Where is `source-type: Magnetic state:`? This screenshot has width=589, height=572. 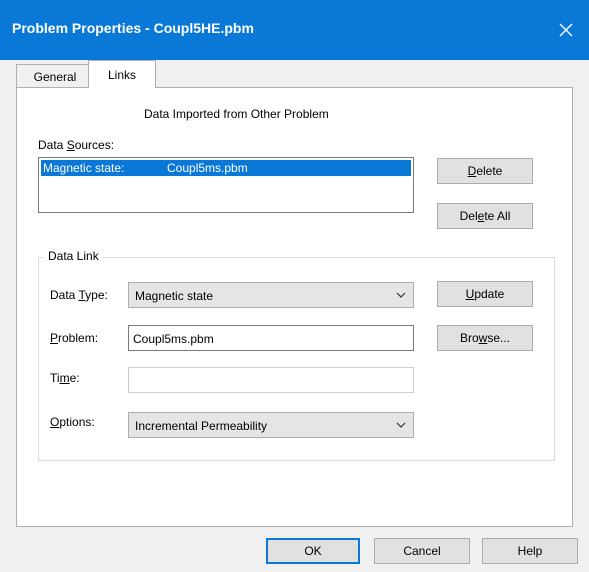
source-type: Magnetic state: is located at coordinates (84, 168).